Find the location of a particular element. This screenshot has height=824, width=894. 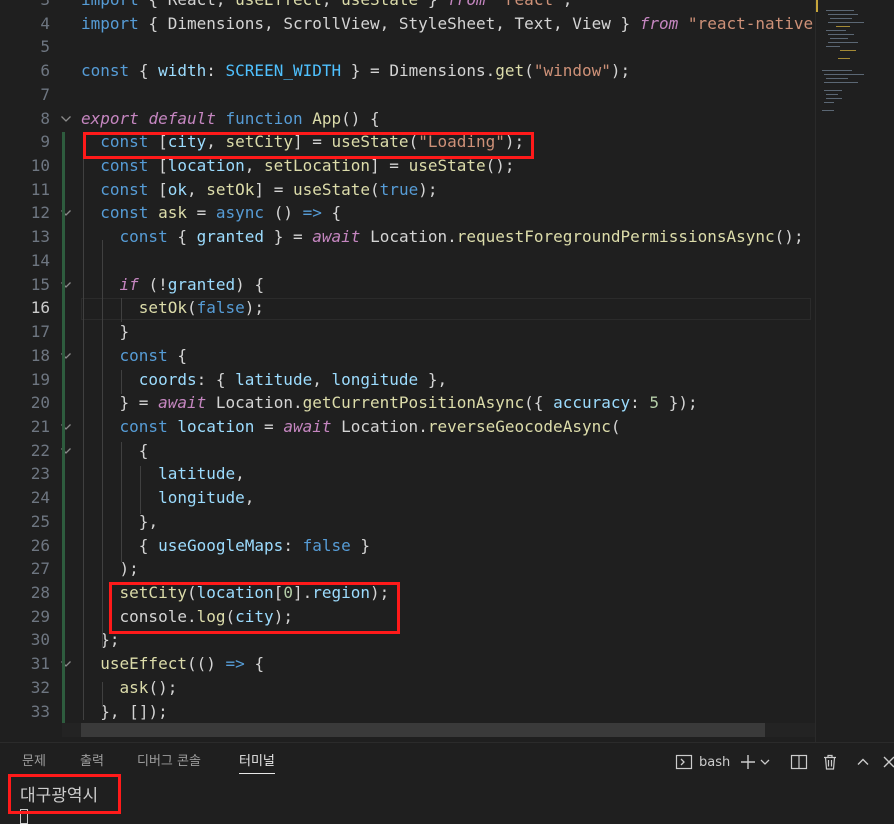

chevron-up-icon is located at coordinates (863, 762).